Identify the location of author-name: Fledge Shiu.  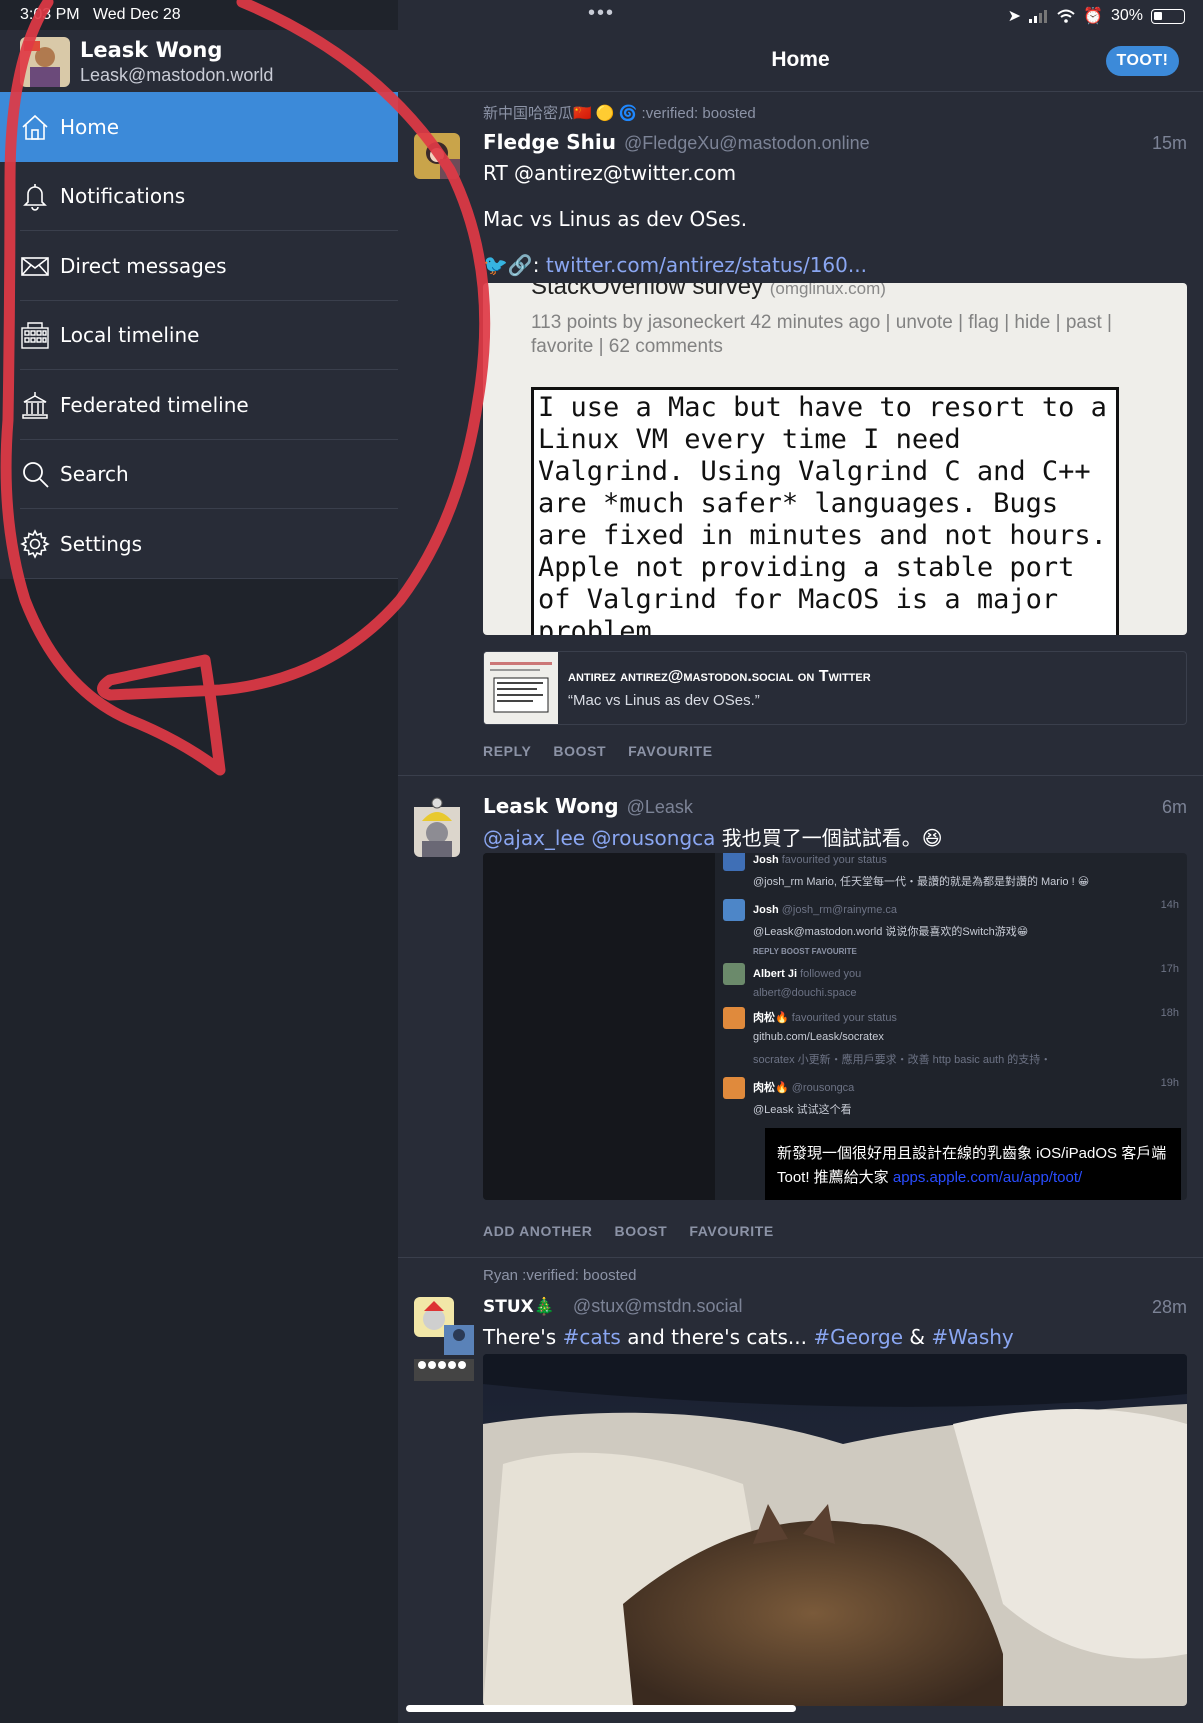
(549, 142).